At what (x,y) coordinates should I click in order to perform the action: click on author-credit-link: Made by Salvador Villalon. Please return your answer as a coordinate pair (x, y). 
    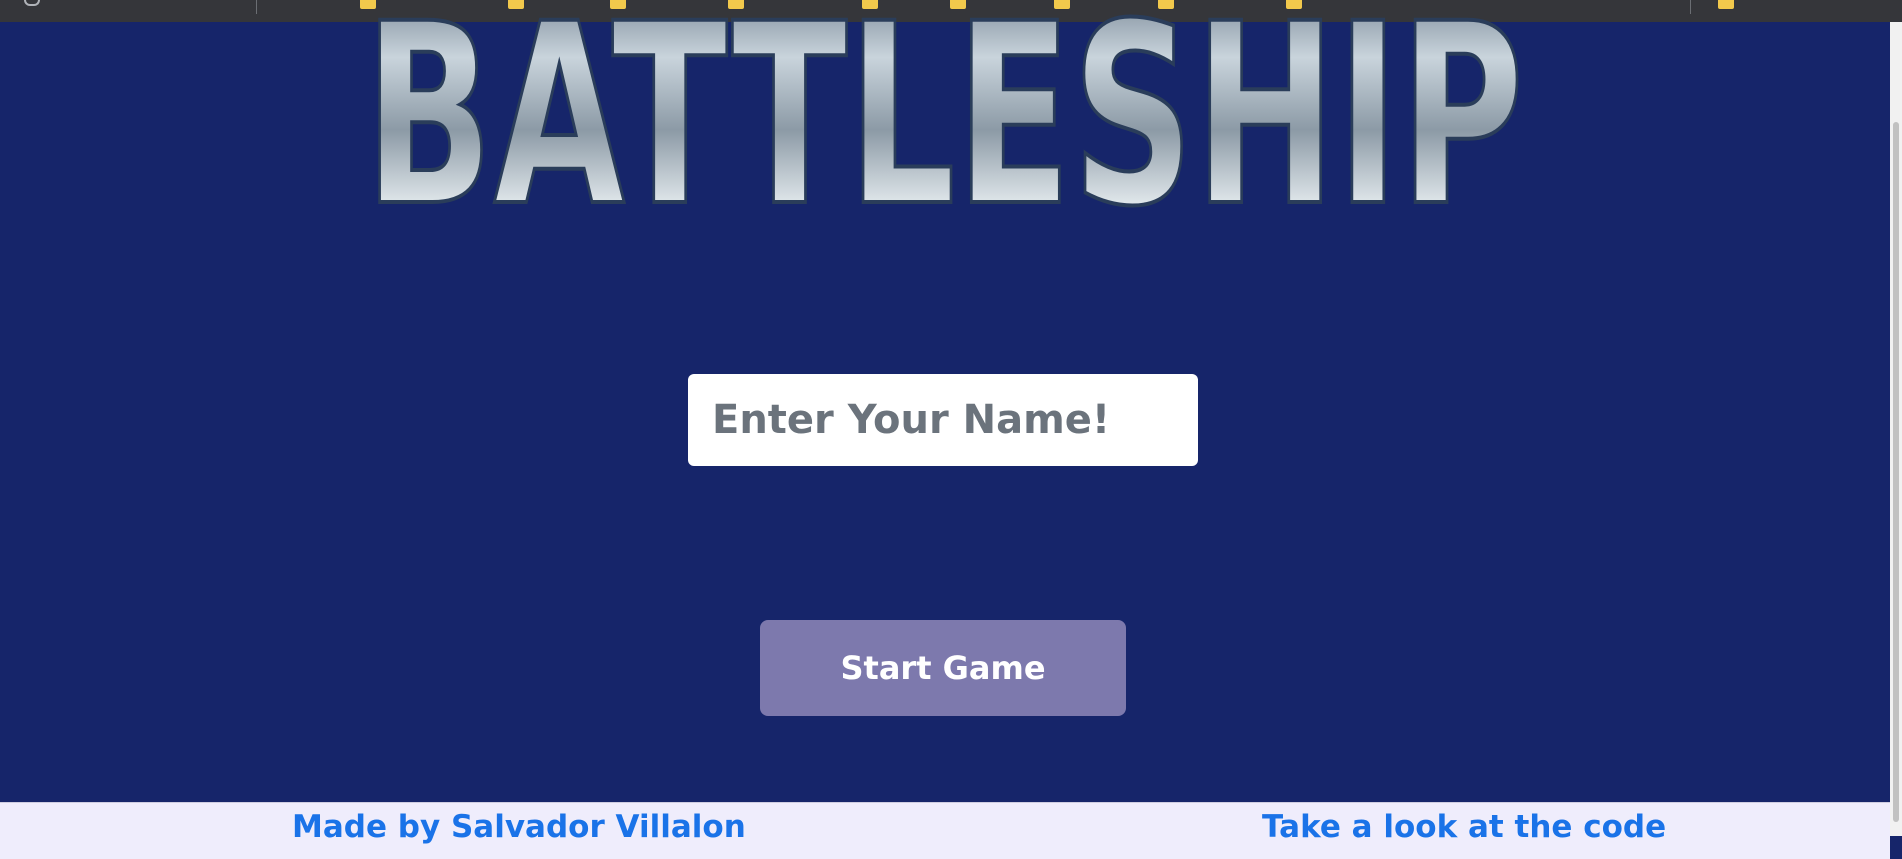
    Looking at the image, I should click on (519, 827).